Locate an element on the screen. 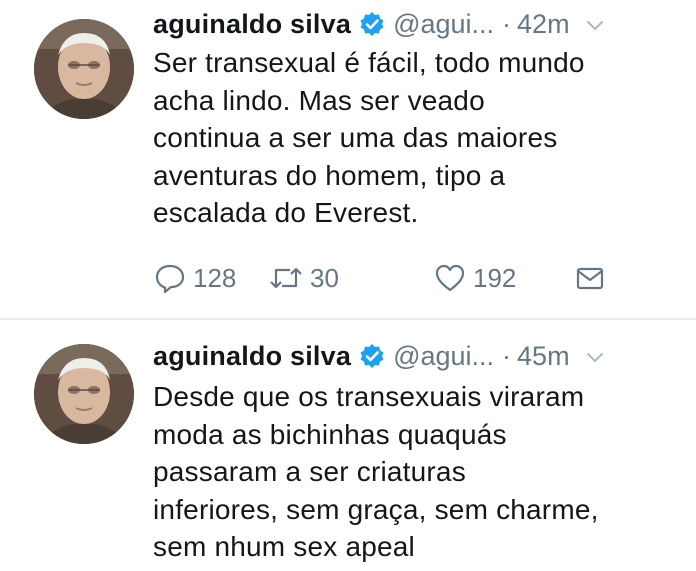 The height and width of the screenshot is (571, 696). tweet-text-line: sem nhum sex apeal is located at coordinates (284, 546).